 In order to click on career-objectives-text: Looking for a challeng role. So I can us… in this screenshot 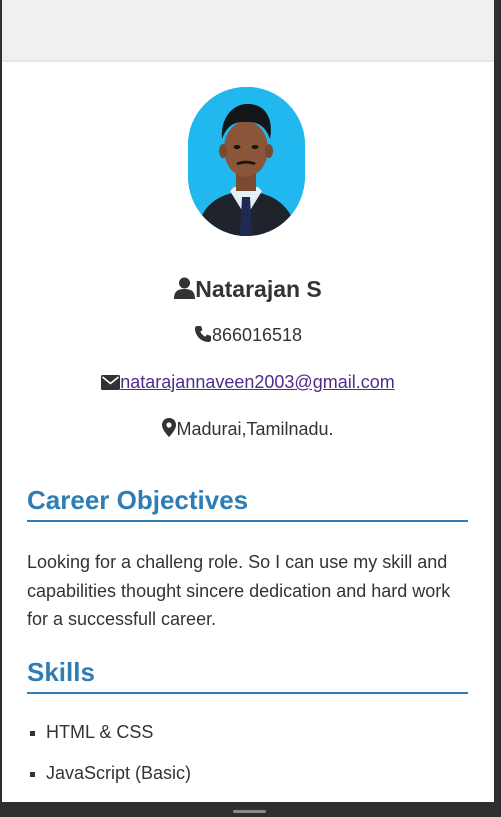, I will do `click(239, 590)`.